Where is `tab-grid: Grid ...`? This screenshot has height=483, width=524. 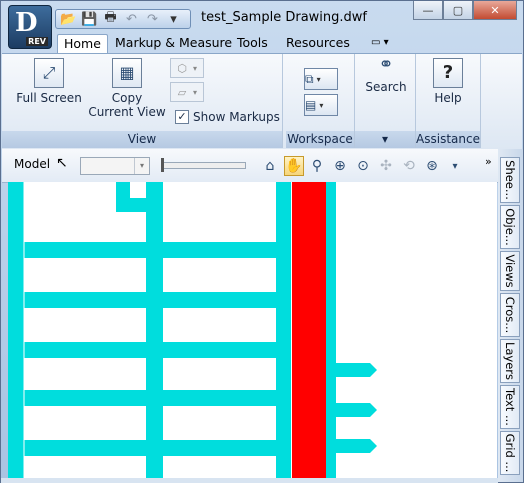
tab-grid: Grid ... is located at coordinates (510, 453).